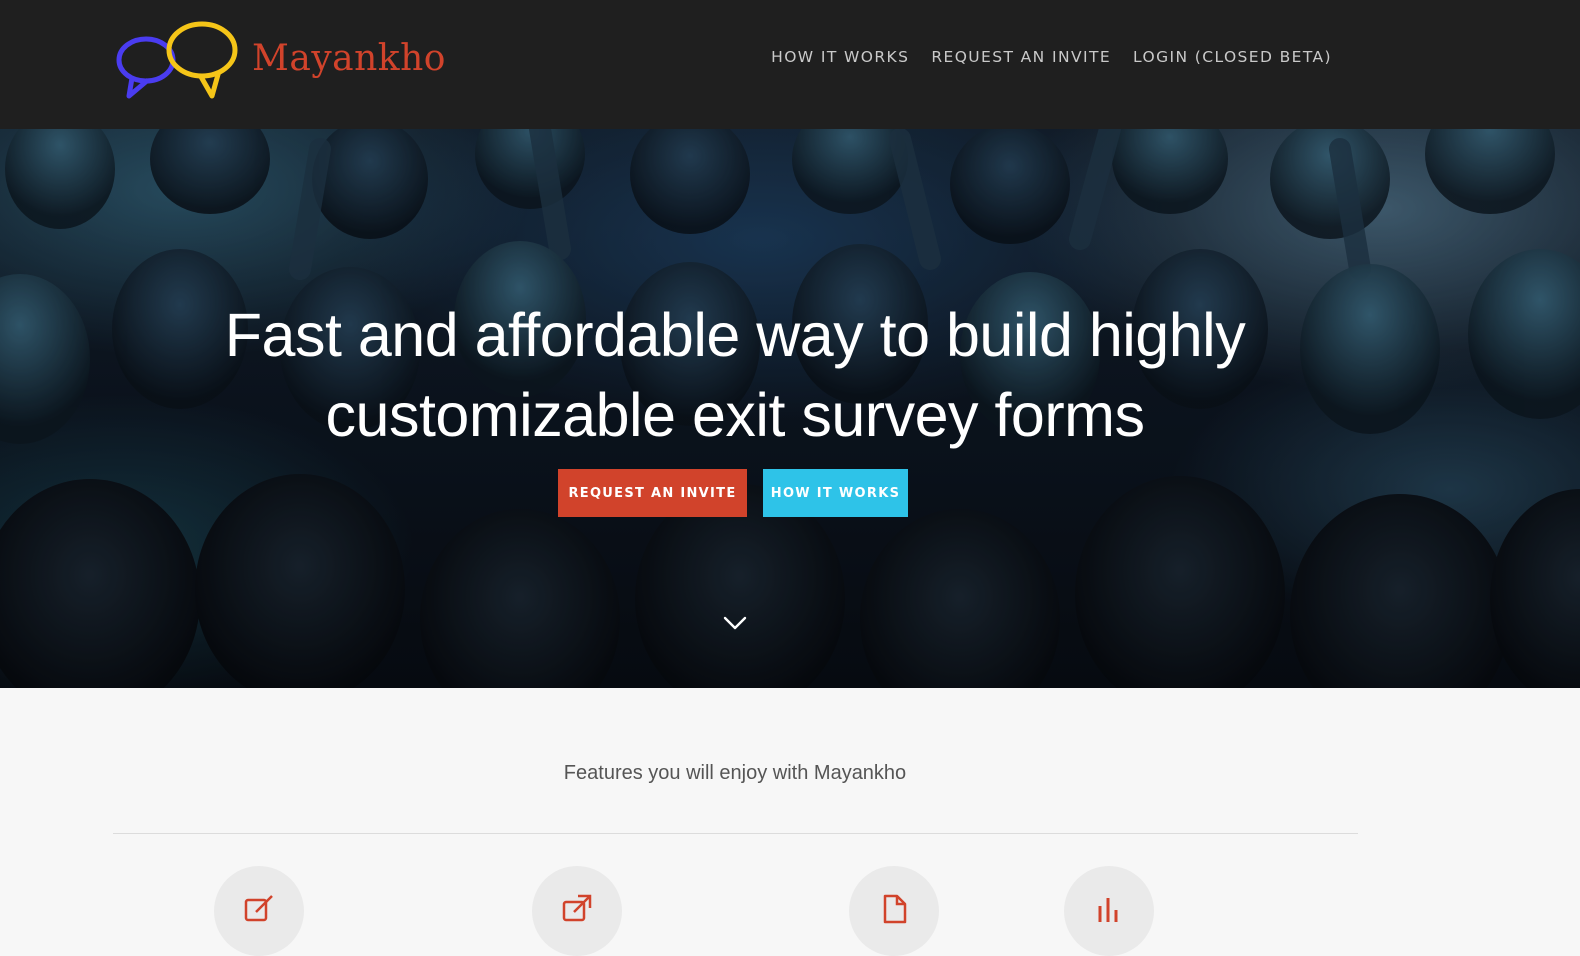 Image resolution: width=1580 pixels, height=956 pixels. What do you see at coordinates (1021, 57) in the screenshot?
I see `nav-request-invite: REQUEST AN INVITE` at bounding box center [1021, 57].